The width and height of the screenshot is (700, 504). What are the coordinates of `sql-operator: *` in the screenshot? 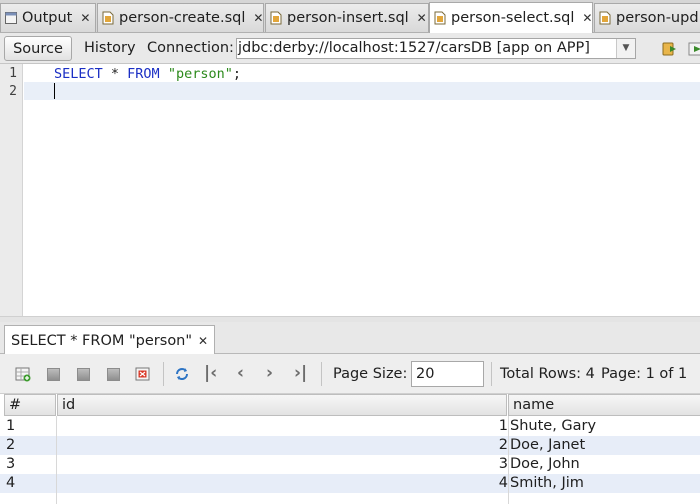 It's located at (115, 74).